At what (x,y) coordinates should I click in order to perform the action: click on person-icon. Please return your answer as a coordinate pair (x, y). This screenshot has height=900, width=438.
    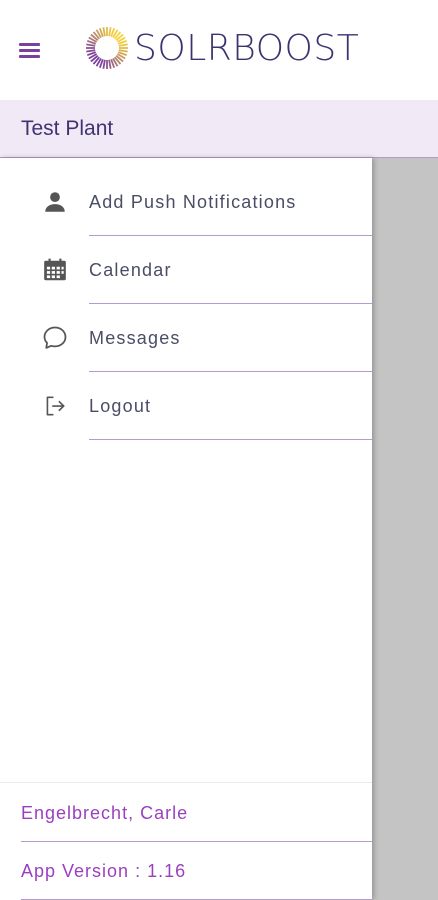
    Looking at the image, I should click on (55, 202).